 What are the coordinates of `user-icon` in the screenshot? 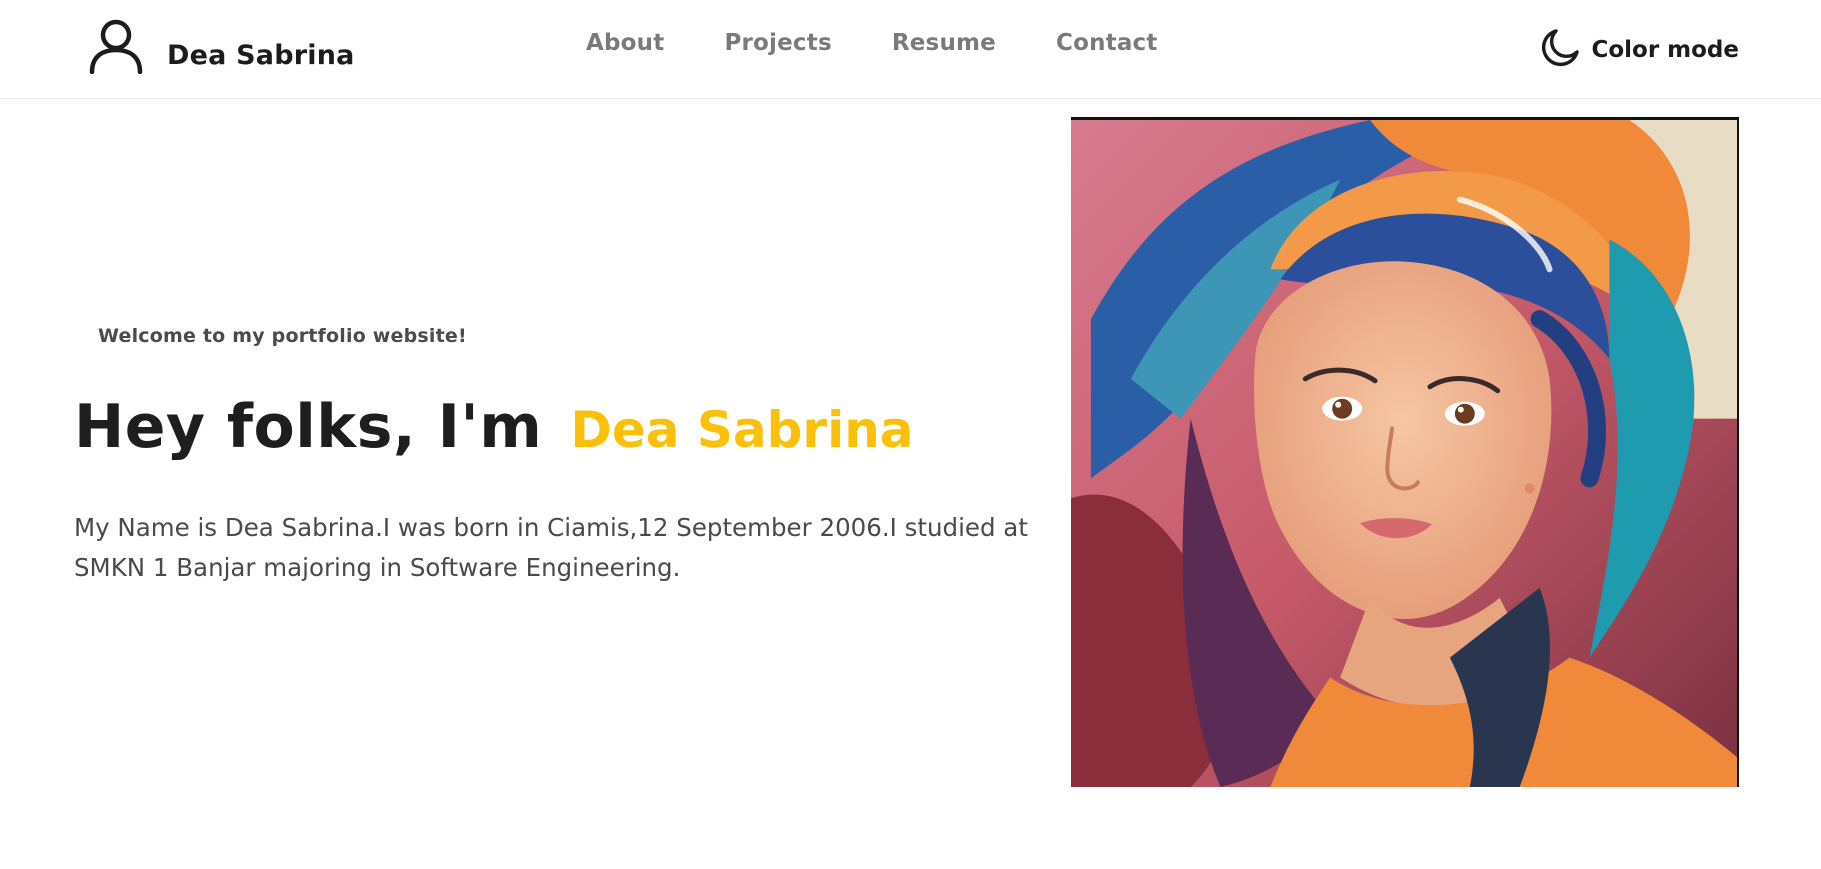 It's located at (116, 48).